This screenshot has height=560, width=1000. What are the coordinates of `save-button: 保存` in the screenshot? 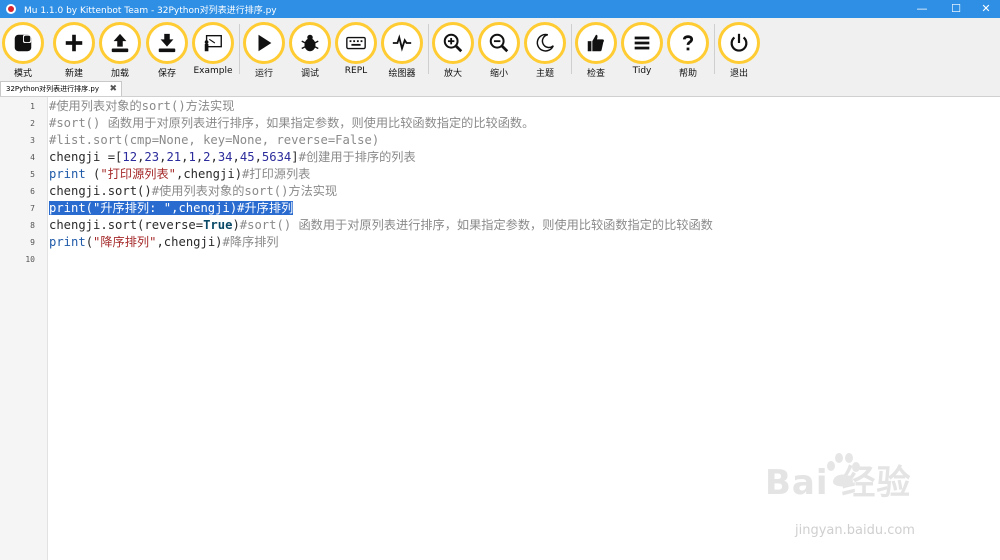 It's located at (167, 51).